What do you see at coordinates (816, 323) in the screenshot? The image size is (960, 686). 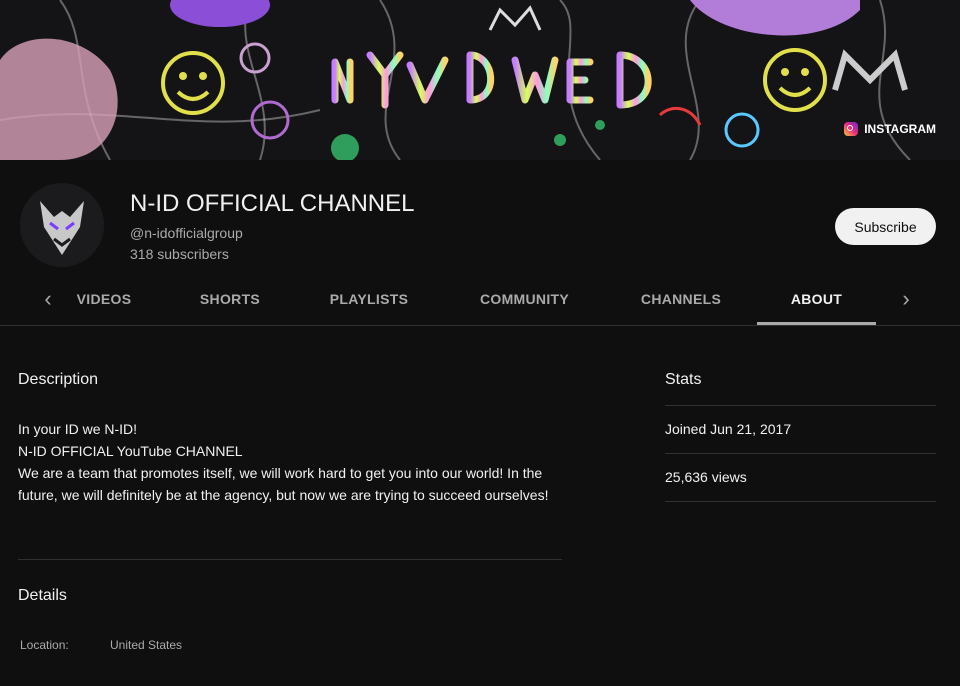 I see `active-tab-indicator` at bounding box center [816, 323].